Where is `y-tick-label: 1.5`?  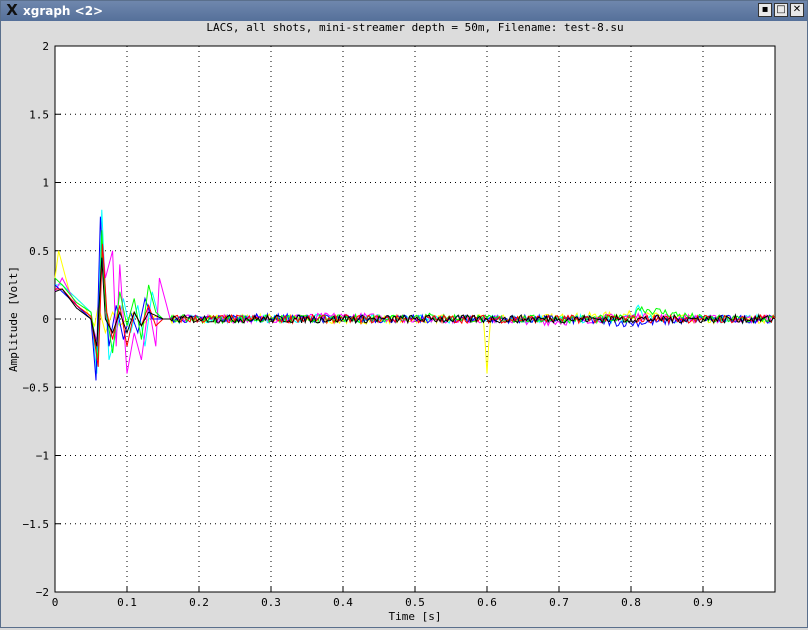
y-tick-label: 1.5 is located at coordinates (39, 114).